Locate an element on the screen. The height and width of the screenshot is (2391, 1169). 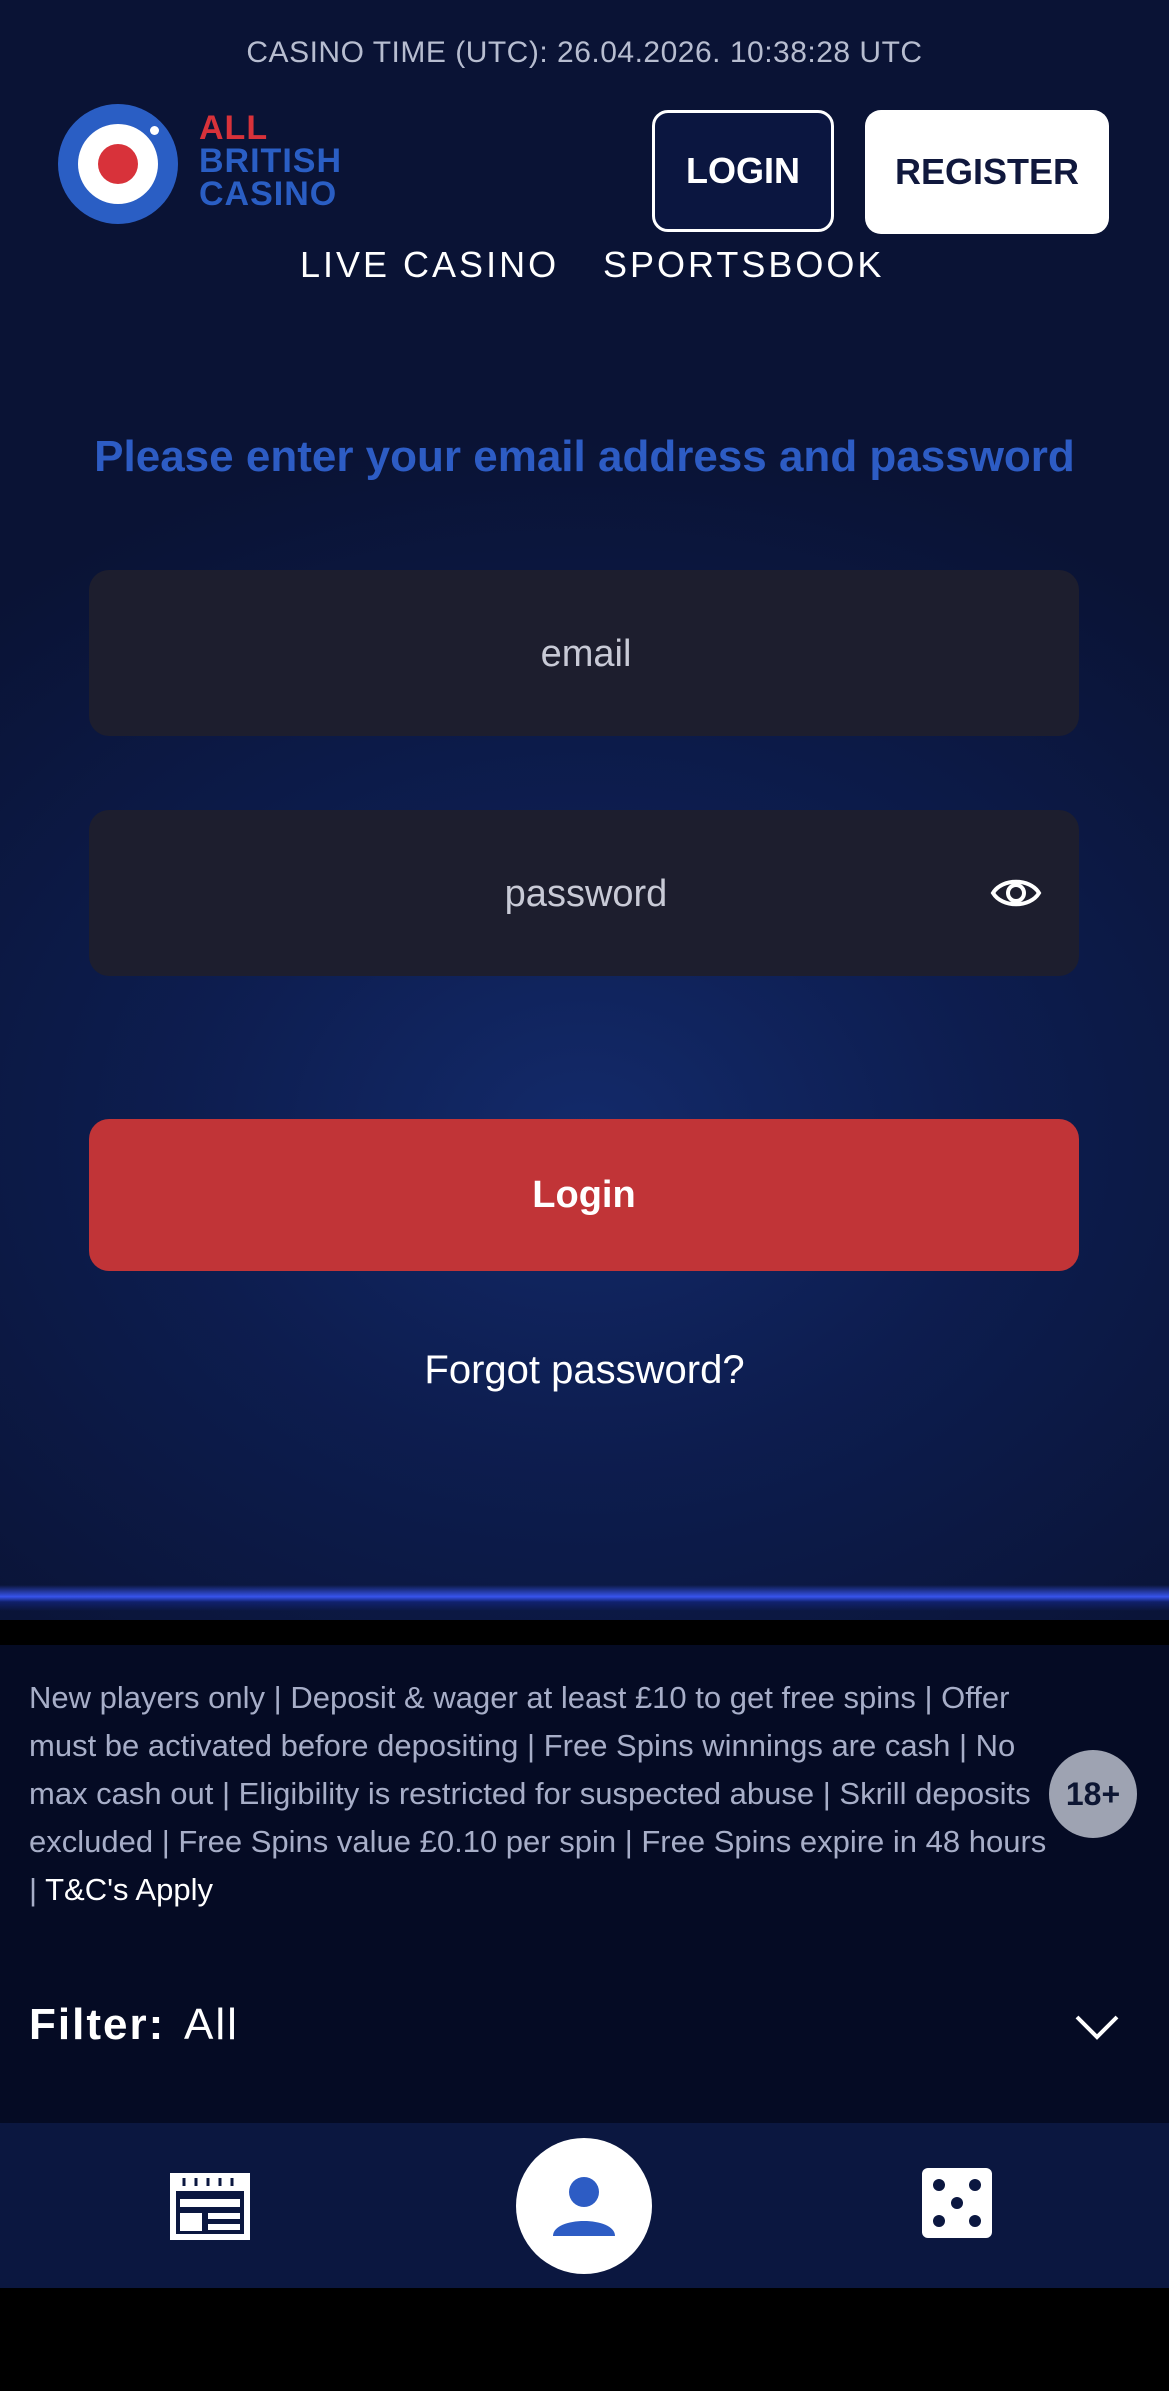
eye-icon is located at coordinates (1016, 893).